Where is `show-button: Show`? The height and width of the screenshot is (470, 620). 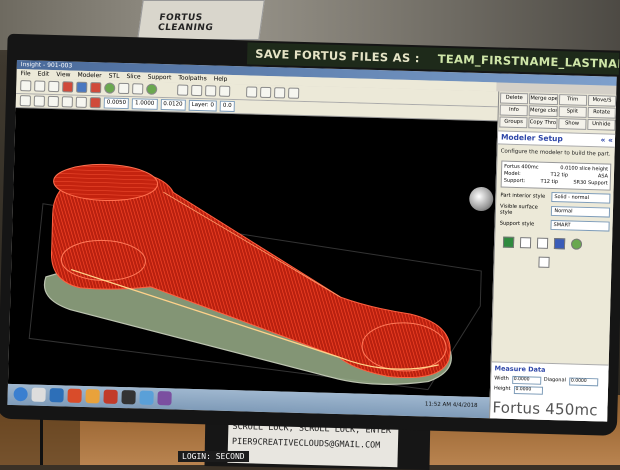 show-button: Show is located at coordinates (572, 124).